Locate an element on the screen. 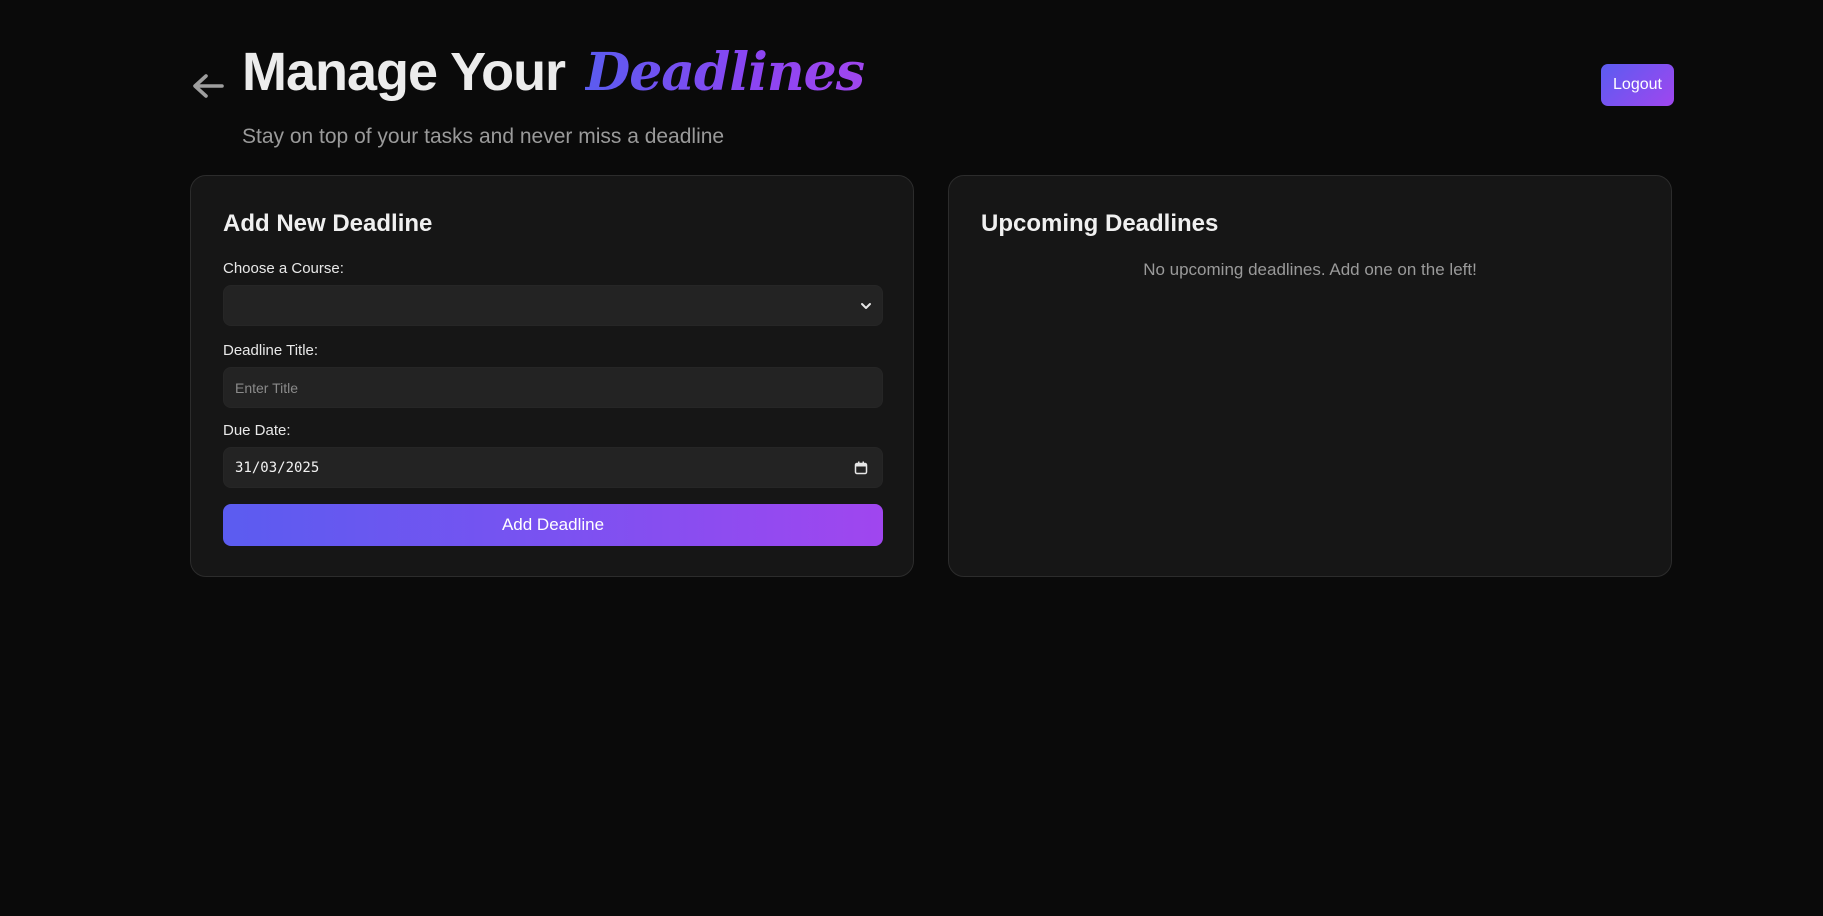 Image resolution: width=1823 pixels, height=916 pixels. page-title: Manage Your Deadlines is located at coordinates (553, 72).